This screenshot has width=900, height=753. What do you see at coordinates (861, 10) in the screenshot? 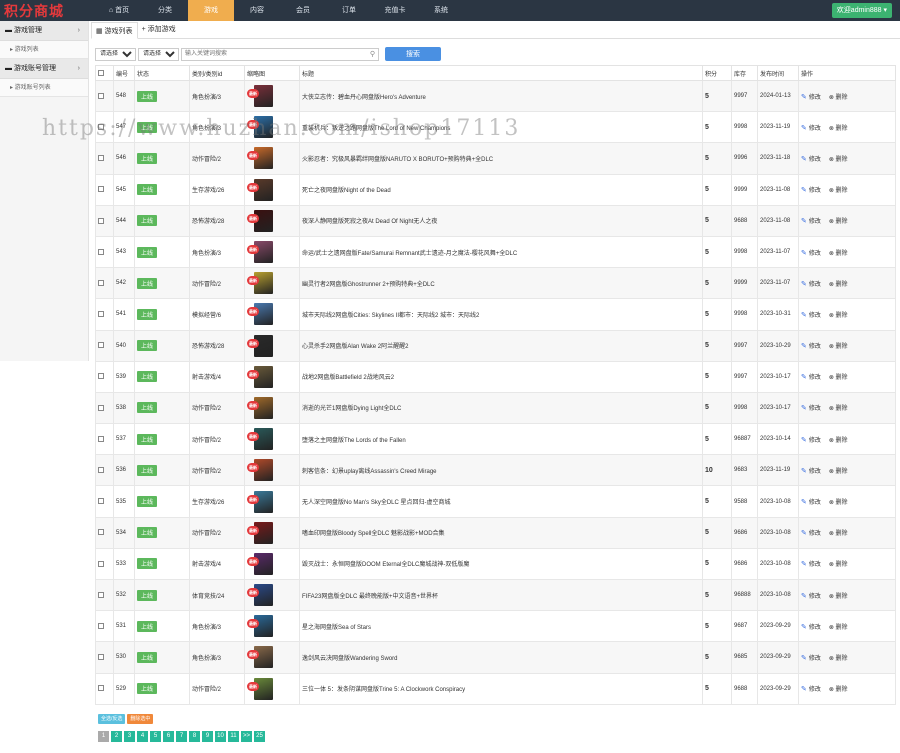
I see `user-menu-button: 欢迎admin888 ▾` at bounding box center [861, 10].